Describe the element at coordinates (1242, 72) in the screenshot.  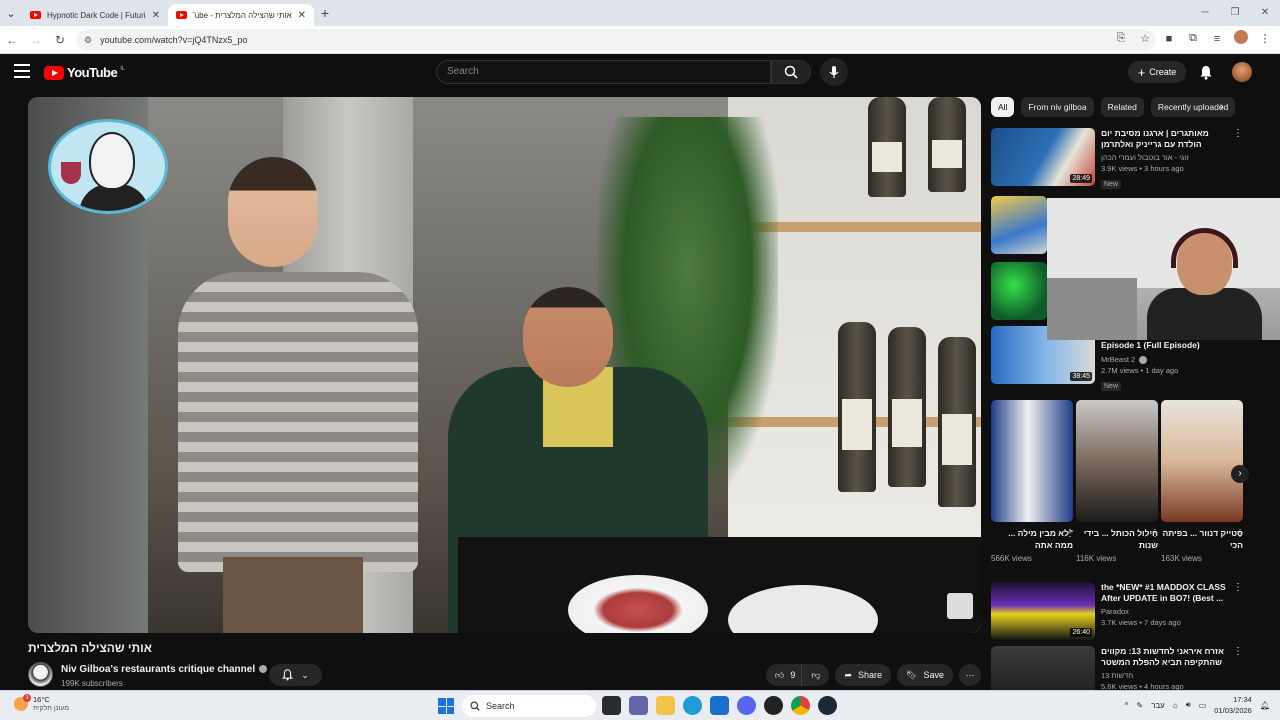
I see `account-avatar` at that location.